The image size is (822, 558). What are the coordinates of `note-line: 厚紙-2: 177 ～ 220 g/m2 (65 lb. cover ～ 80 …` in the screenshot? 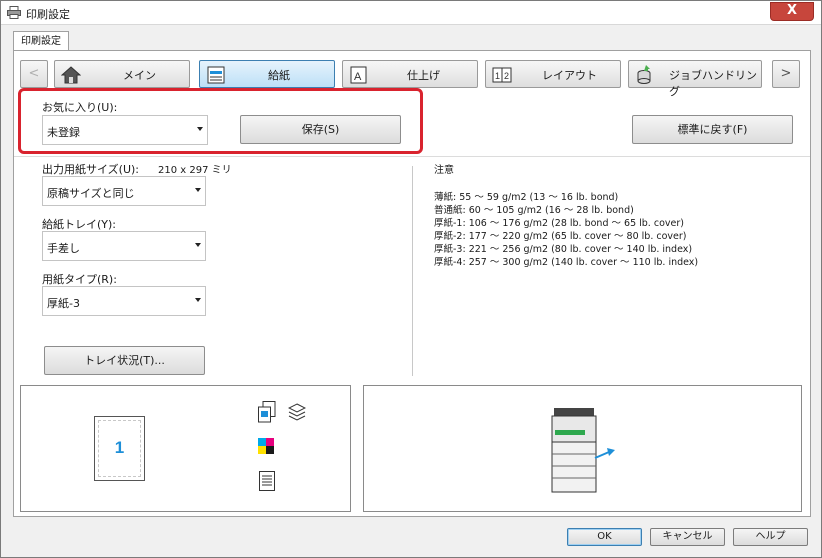 It's located at (560, 236).